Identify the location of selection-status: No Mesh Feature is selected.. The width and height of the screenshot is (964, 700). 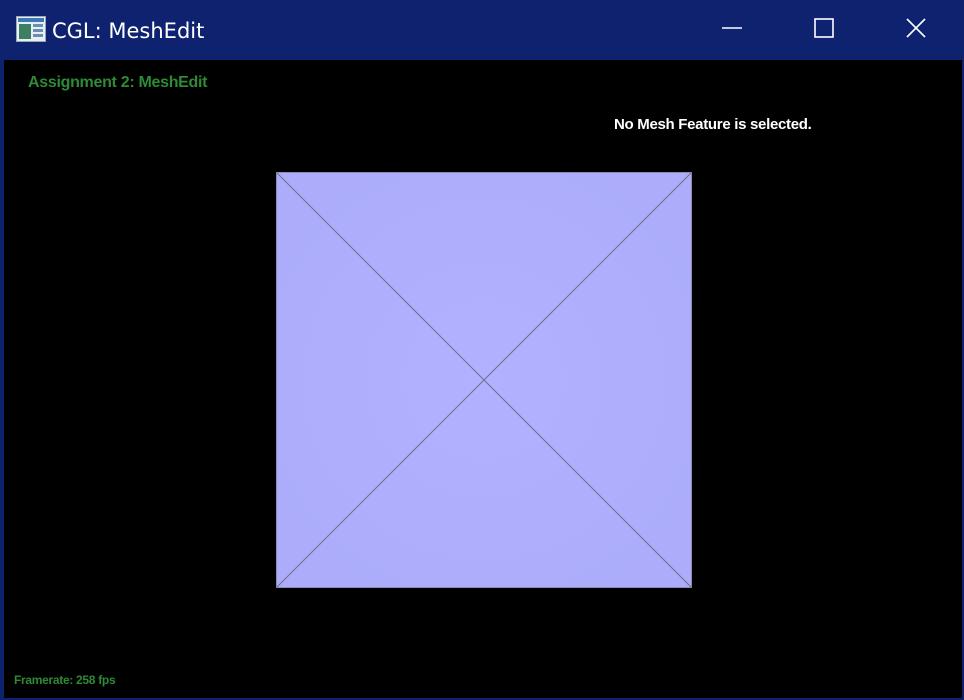
(713, 124).